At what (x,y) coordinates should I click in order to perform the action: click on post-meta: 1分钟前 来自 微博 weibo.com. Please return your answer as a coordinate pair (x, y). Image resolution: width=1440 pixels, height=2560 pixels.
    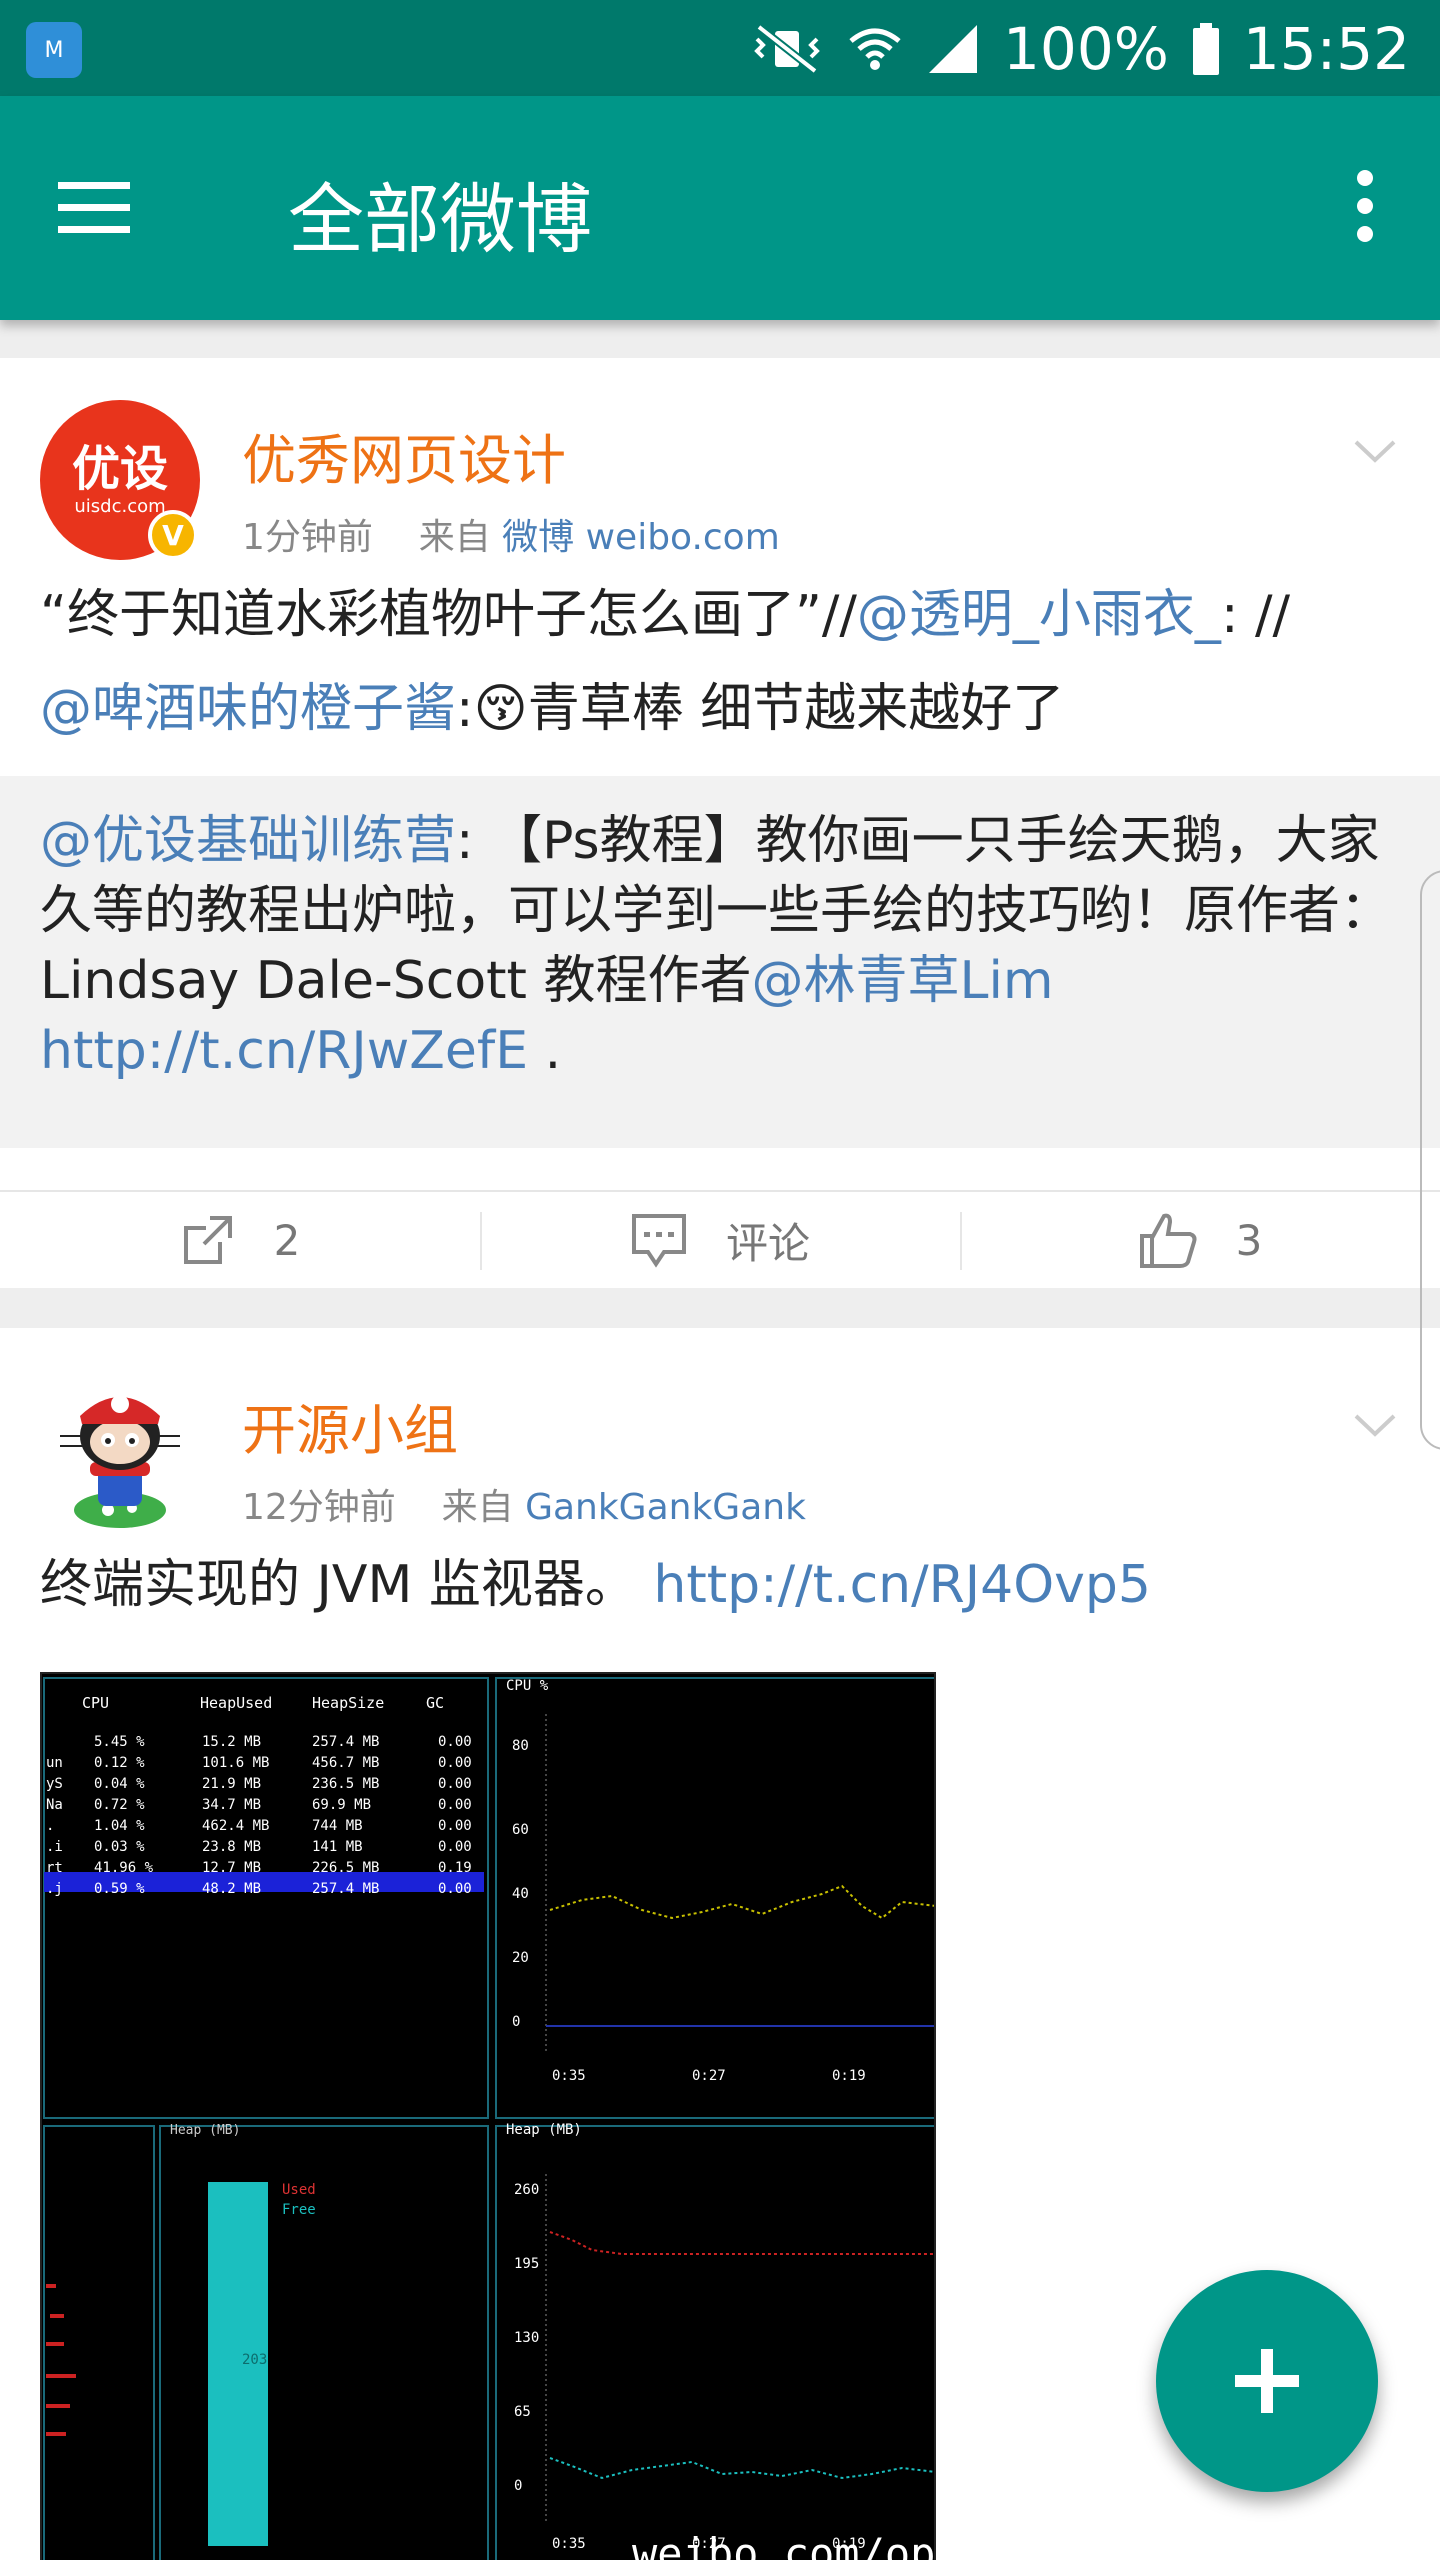
    Looking at the image, I should click on (511, 534).